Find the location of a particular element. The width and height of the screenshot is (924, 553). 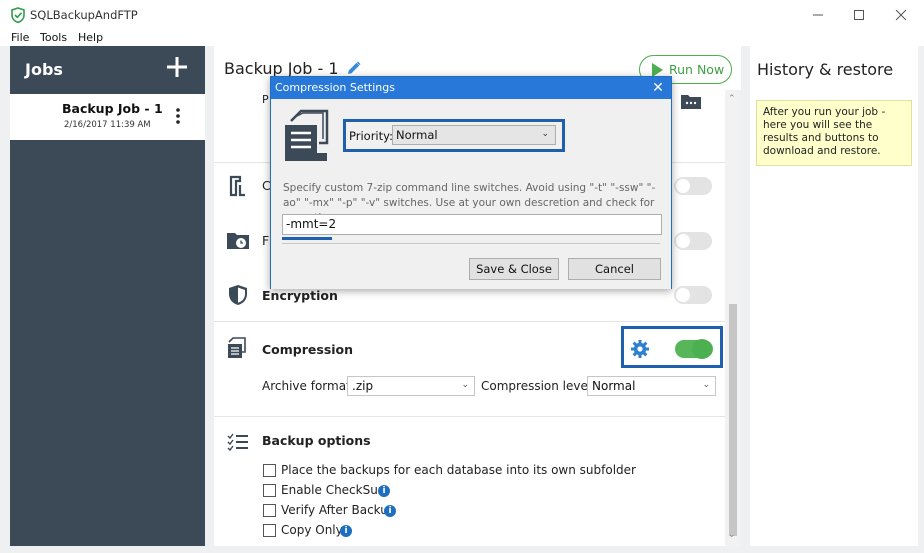

dialog-title: Compression Settings is located at coordinates (335, 87).